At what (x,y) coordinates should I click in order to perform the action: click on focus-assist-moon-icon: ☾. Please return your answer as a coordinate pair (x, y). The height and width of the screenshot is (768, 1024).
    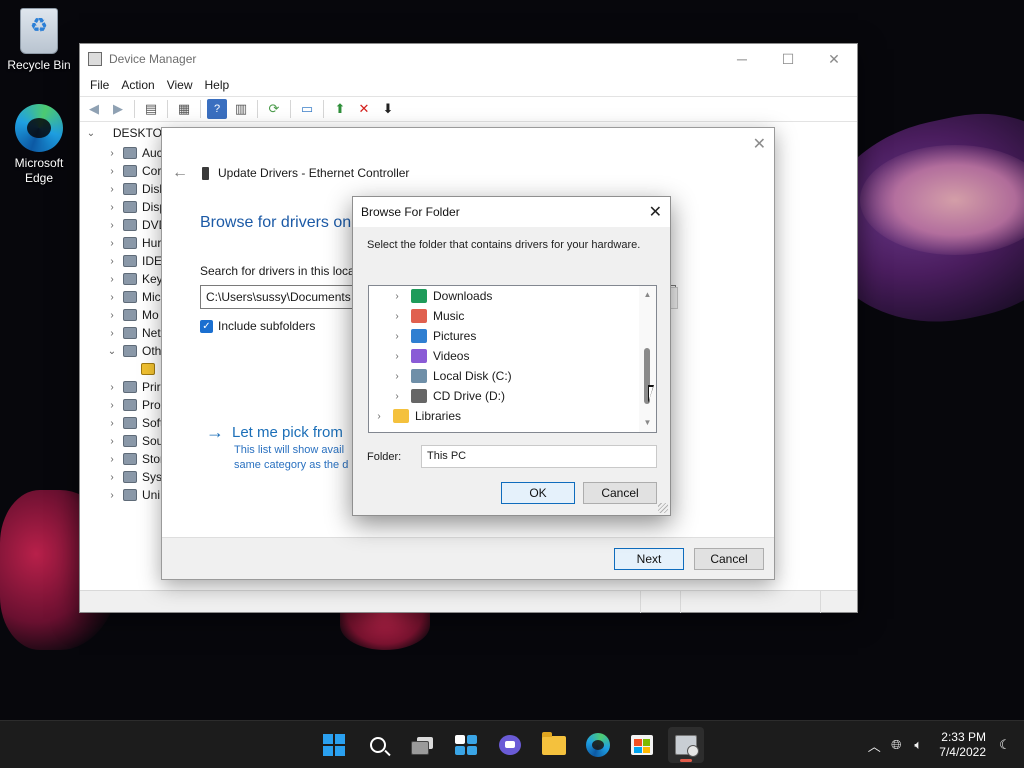
    Looking at the image, I should click on (1005, 745).